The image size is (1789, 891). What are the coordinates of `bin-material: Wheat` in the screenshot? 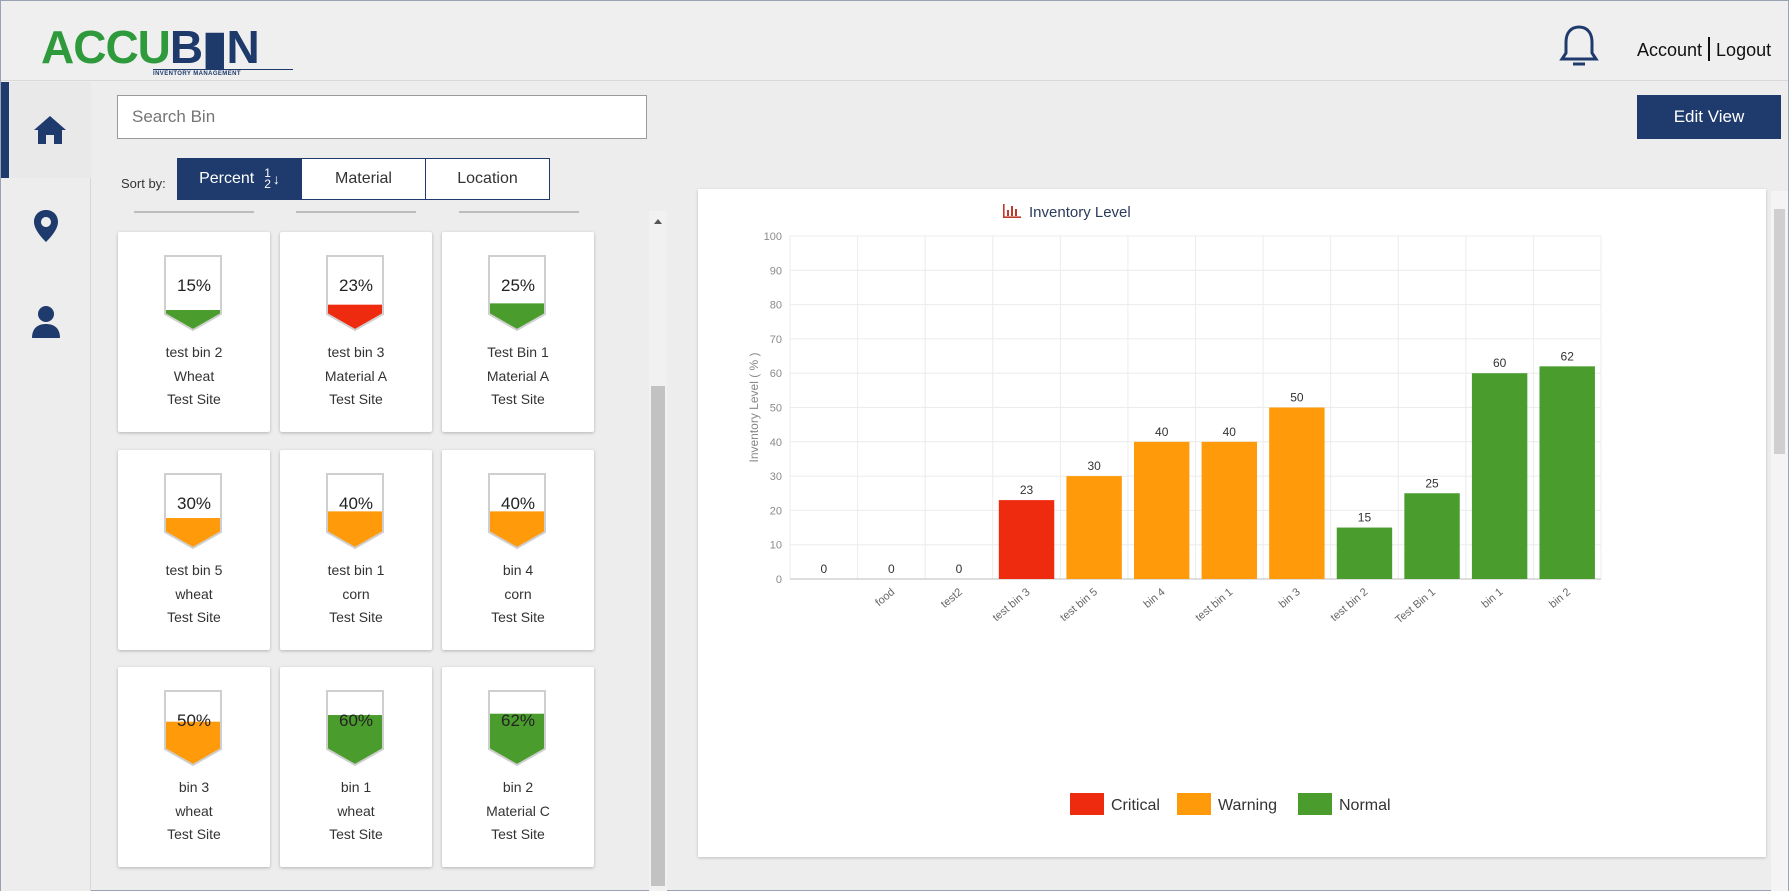 It's located at (194, 376).